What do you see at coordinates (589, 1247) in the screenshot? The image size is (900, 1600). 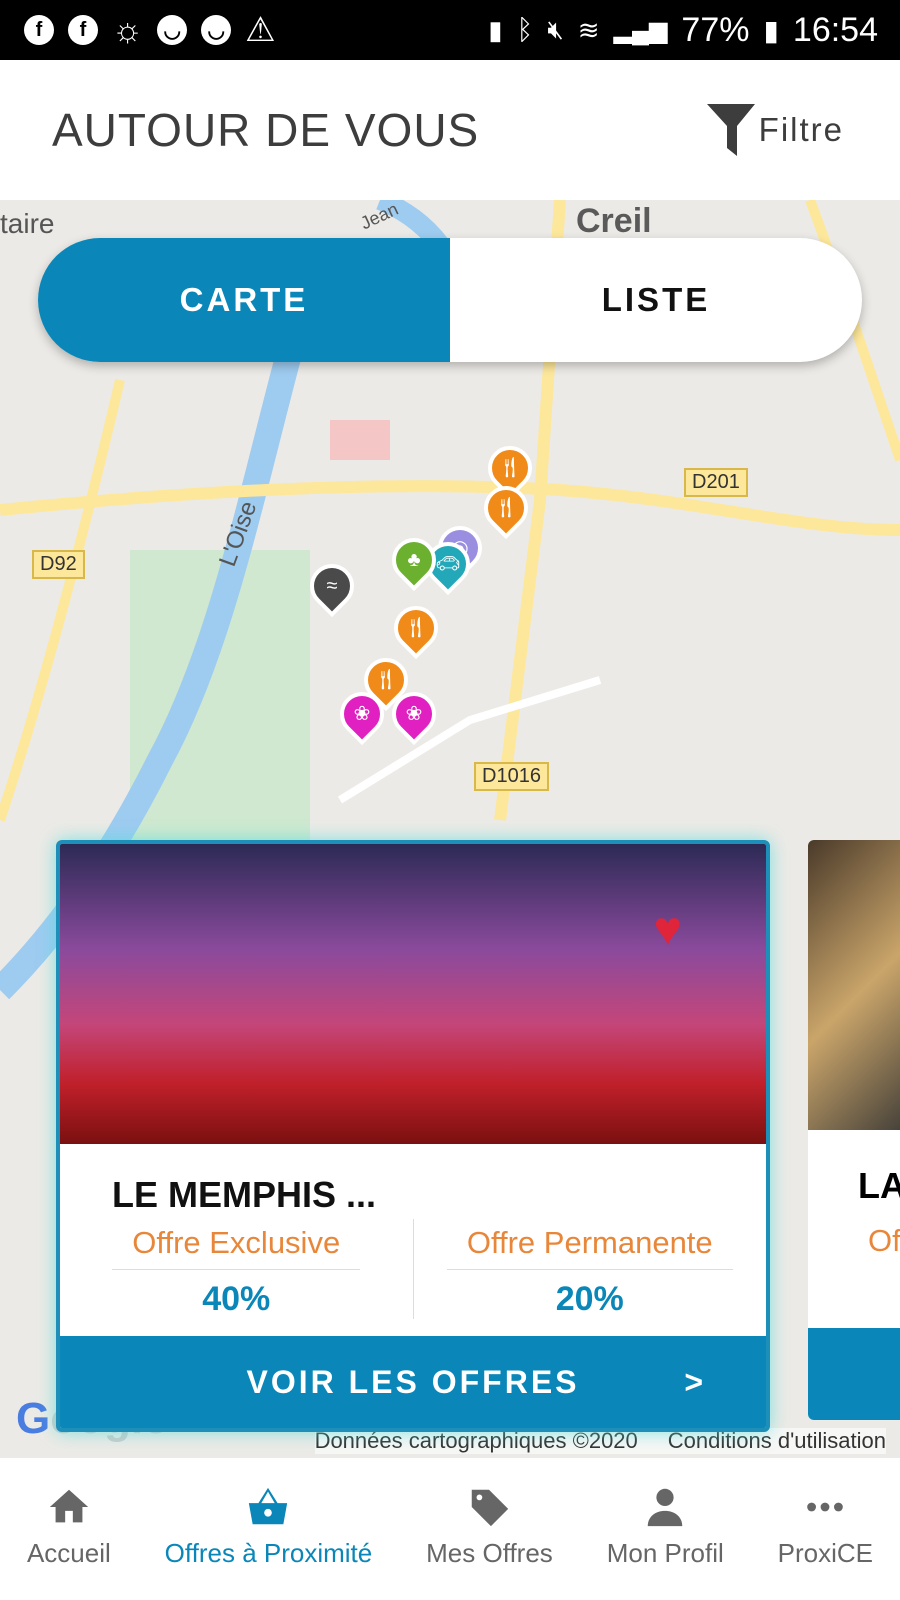 I see `offer-label: Offre Permanente` at bounding box center [589, 1247].